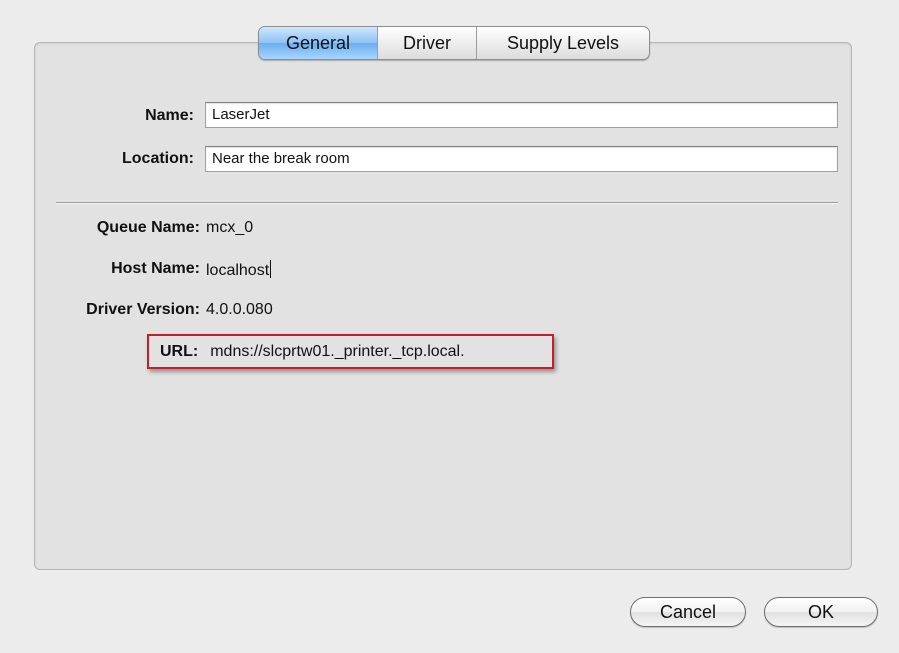  Describe the element at coordinates (271, 269) in the screenshot. I see `text-cursor` at that location.